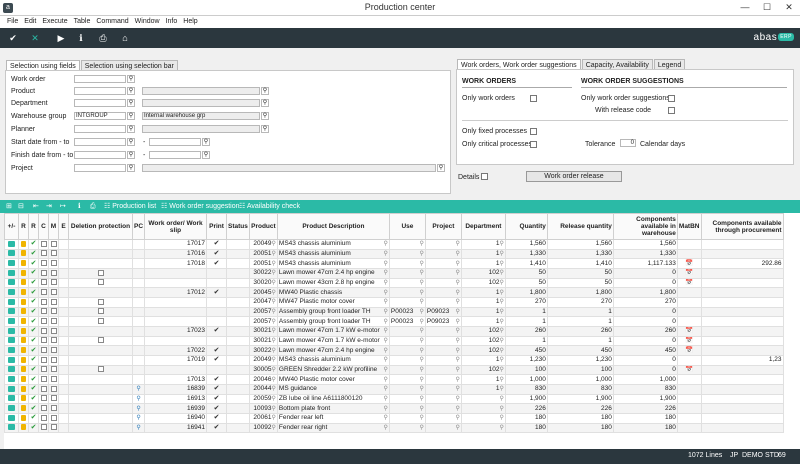 The image size is (800, 464). Describe the element at coordinates (580, 399) in the screenshot. I see `release-quantity-cell: 1,900` at that location.